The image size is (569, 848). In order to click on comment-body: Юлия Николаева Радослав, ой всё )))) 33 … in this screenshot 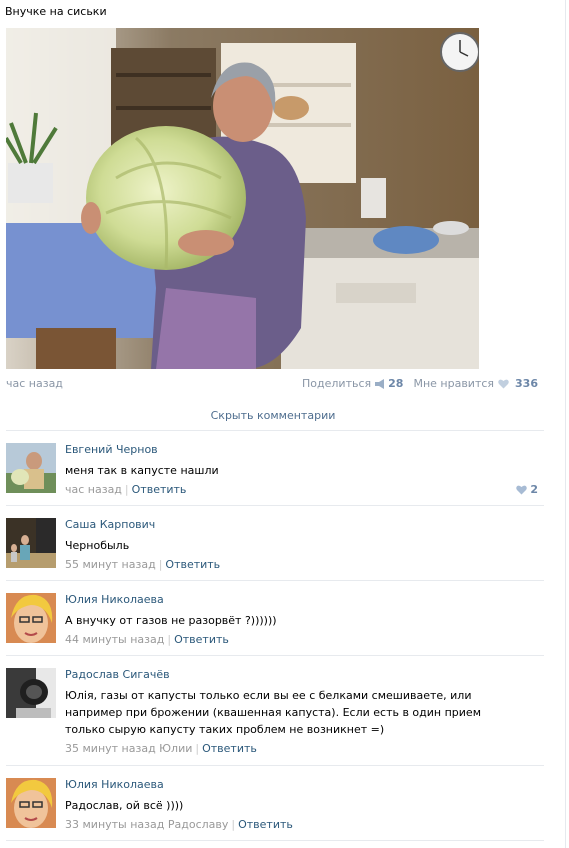, I will do `click(300, 804)`.